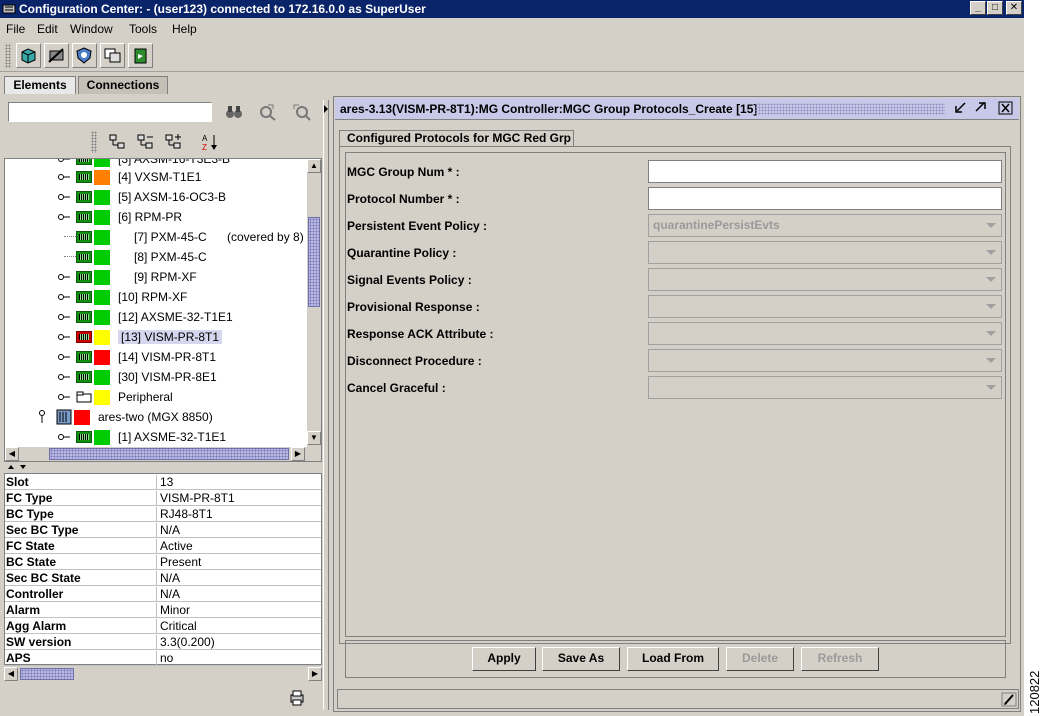 This screenshot has height=716, width=1044. I want to click on persistent-event-policy-select: quarantinePersistEvts, so click(825, 225).